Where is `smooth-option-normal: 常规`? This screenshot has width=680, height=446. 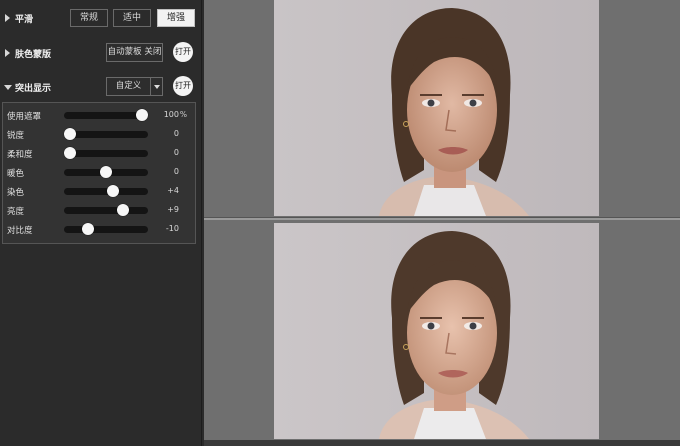 smooth-option-normal: 常规 is located at coordinates (89, 18).